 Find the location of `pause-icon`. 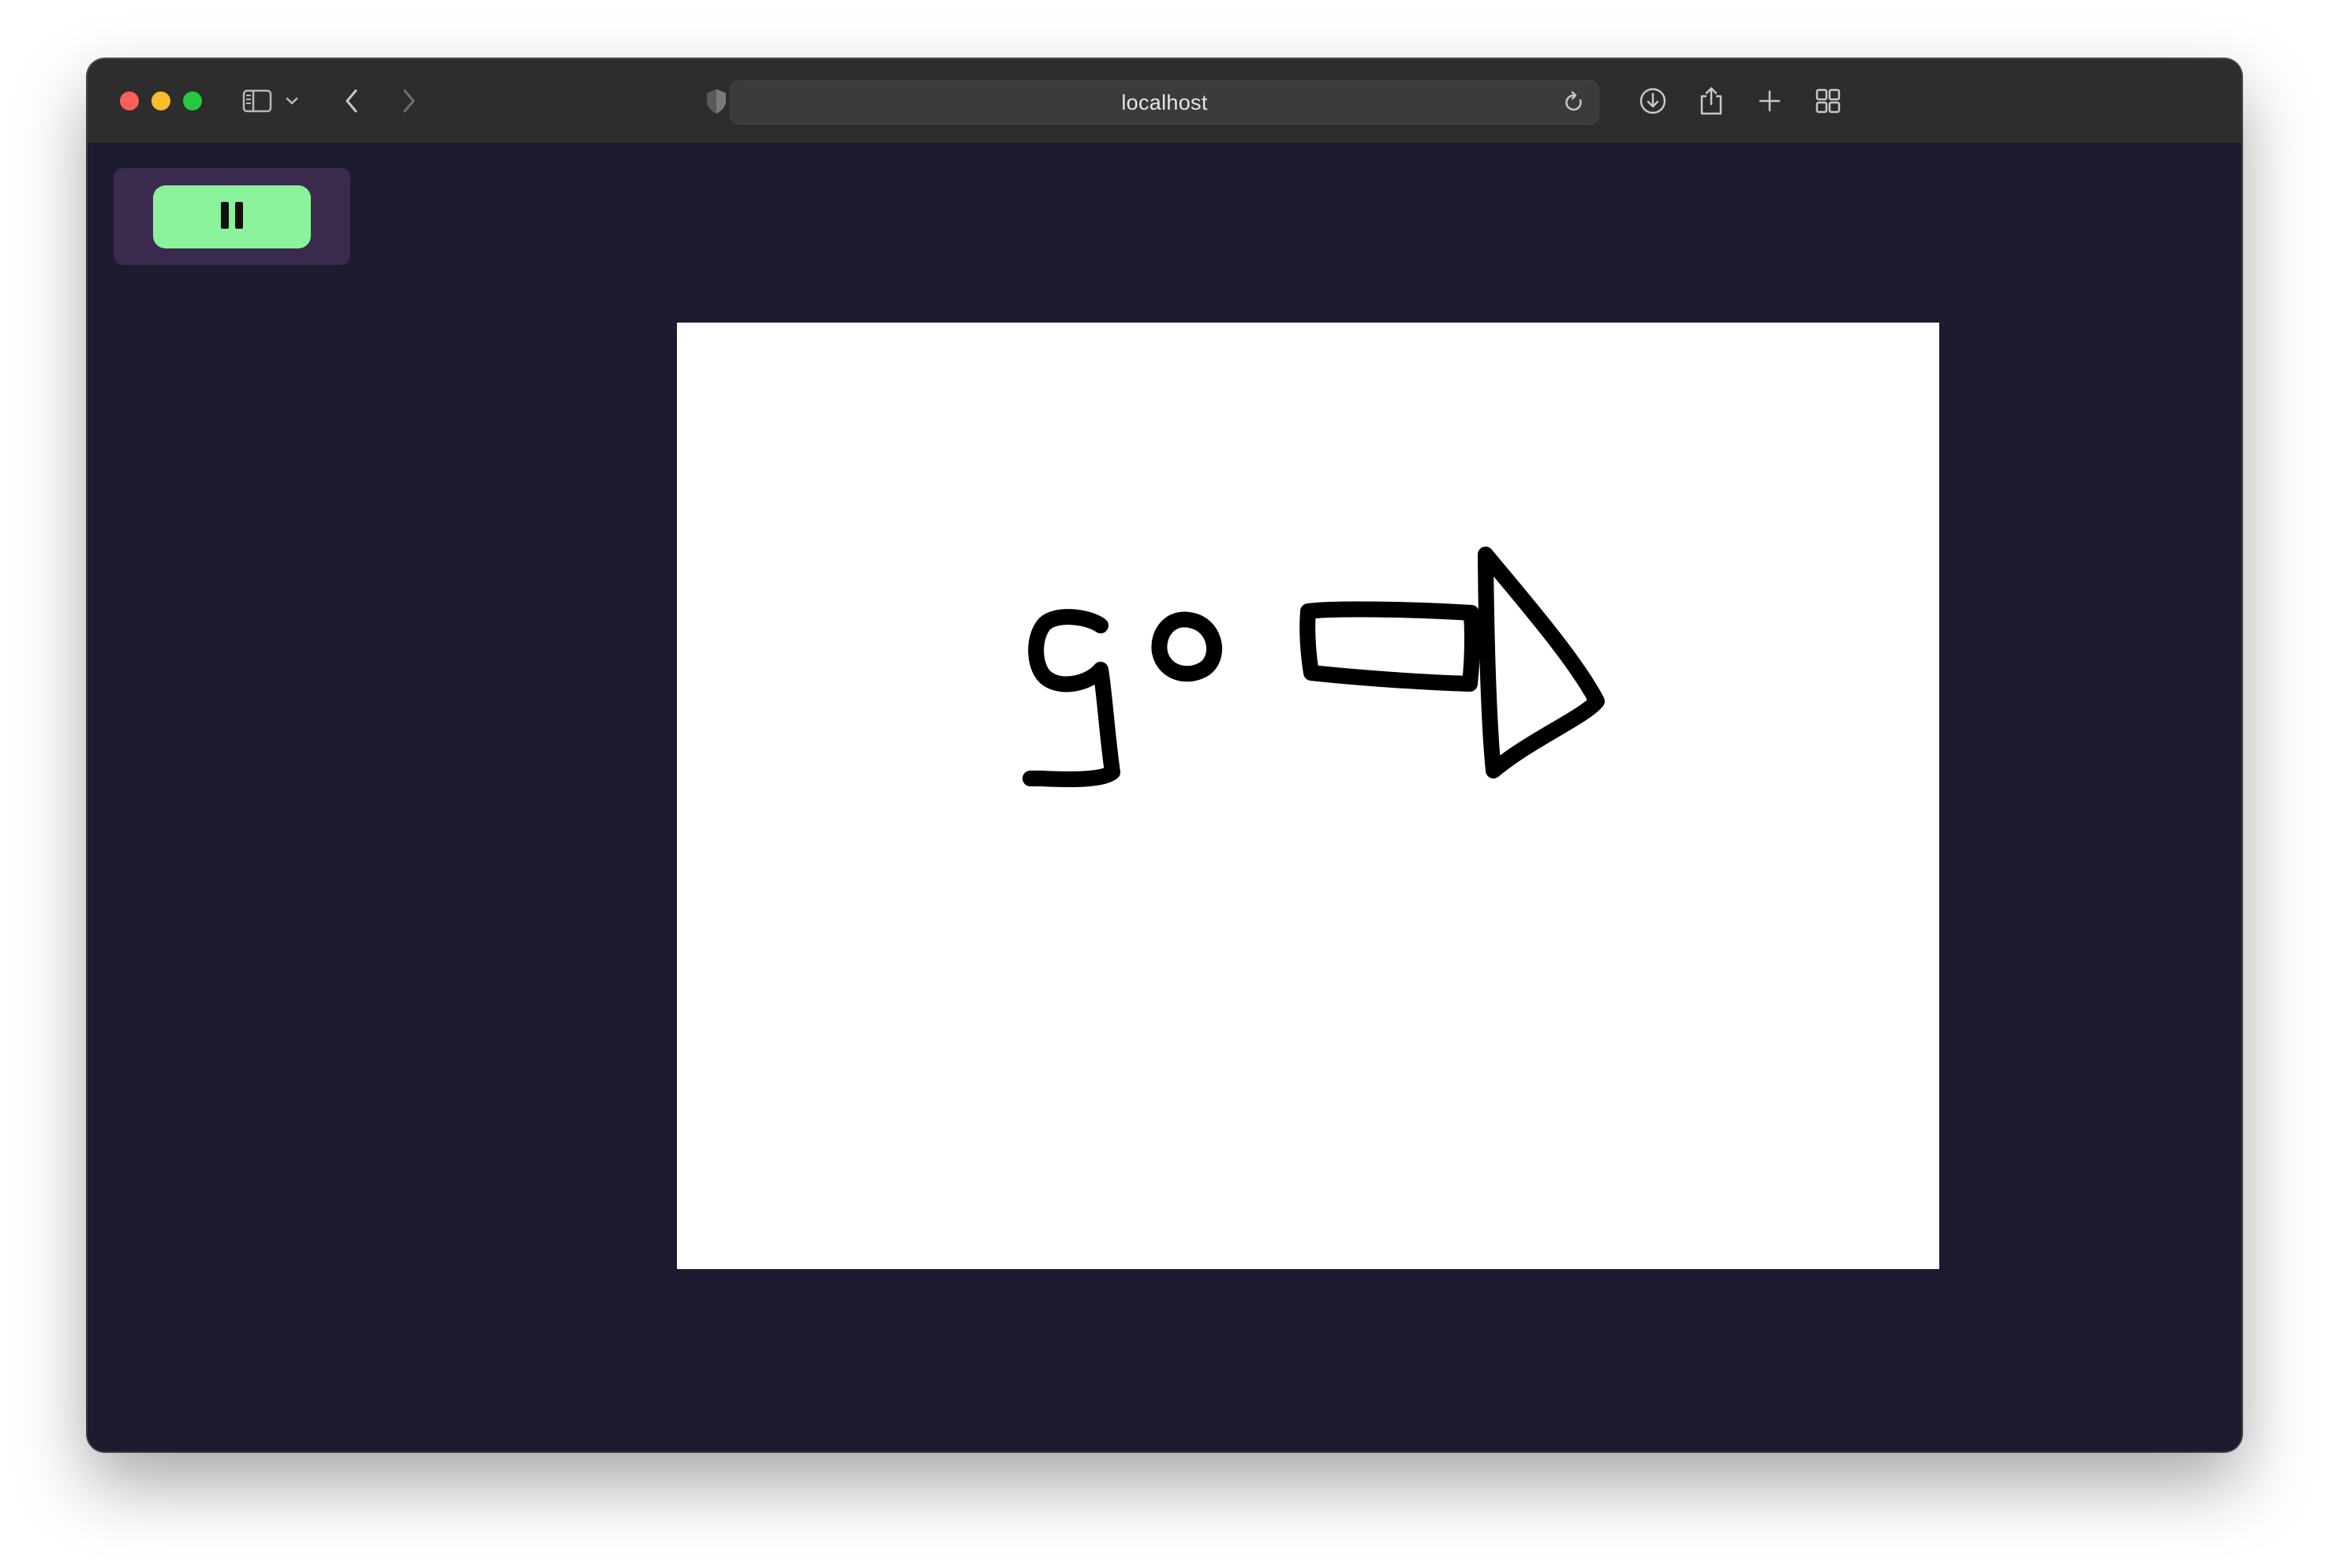

pause-icon is located at coordinates (232, 217).